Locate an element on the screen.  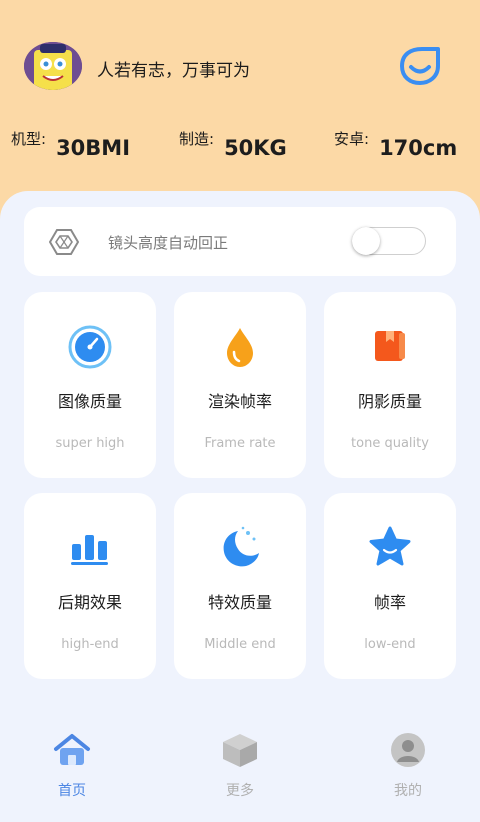
stat-android: 安卓: 170cm is located at coordinates (395, 144).